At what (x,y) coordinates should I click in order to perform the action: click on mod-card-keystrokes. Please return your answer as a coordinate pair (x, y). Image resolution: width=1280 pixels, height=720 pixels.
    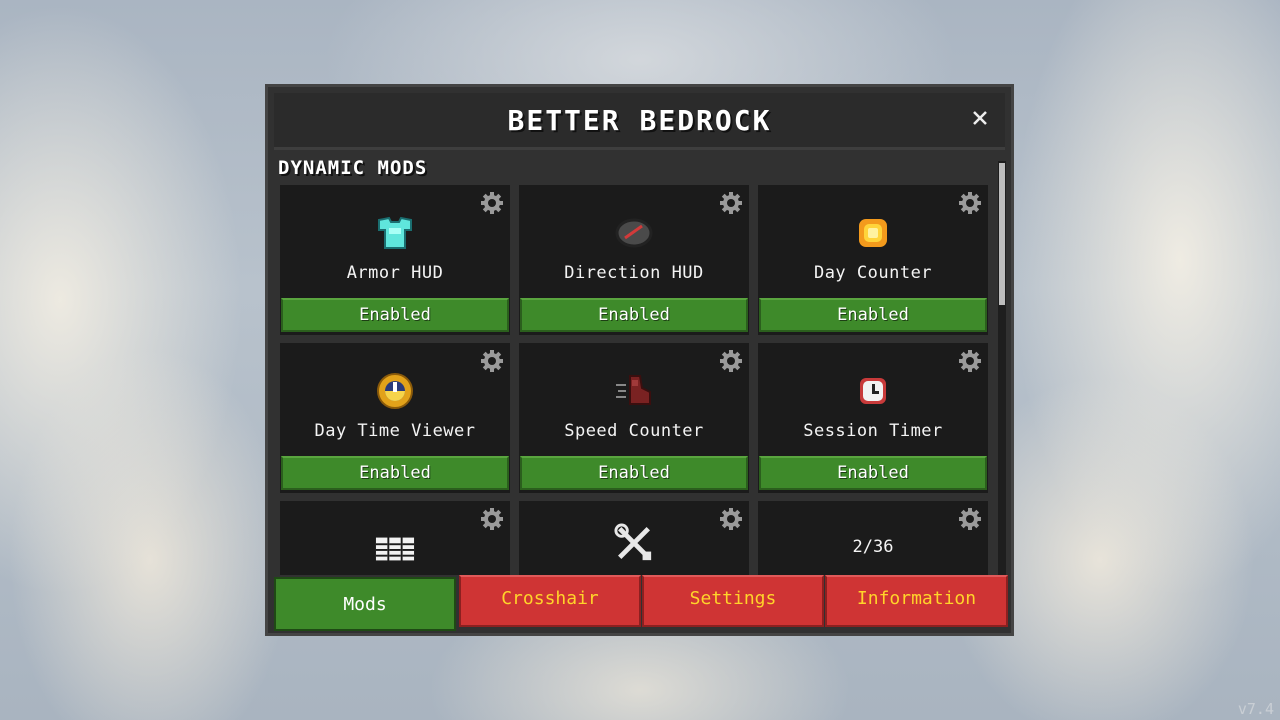
    Looking at the image, I should click on (395, 538).